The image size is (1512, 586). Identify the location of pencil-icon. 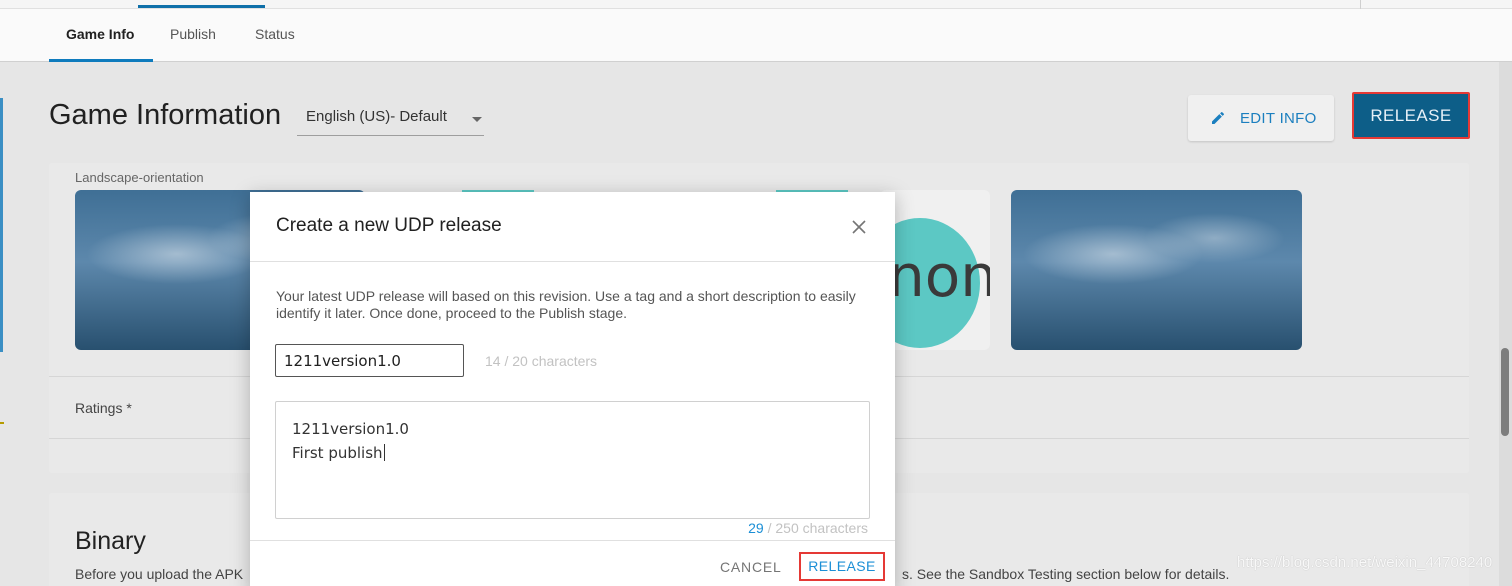
(1218, 117).